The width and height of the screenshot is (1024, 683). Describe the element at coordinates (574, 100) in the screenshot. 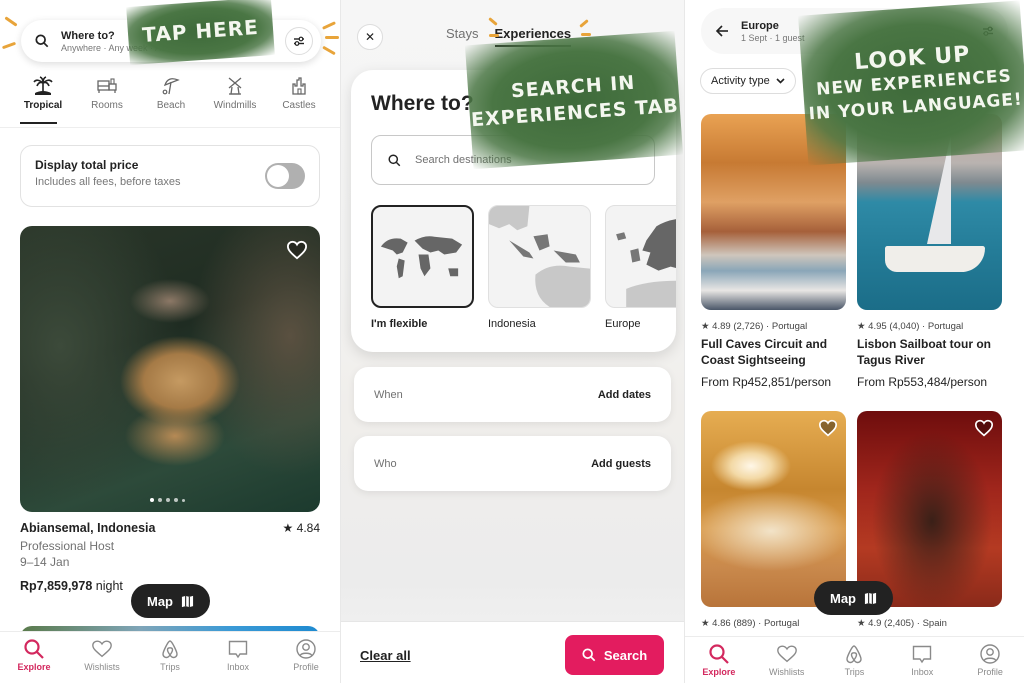

I see `annotation-search-experiences: SEARCH IN EXPERIENCES TAB` at that location.